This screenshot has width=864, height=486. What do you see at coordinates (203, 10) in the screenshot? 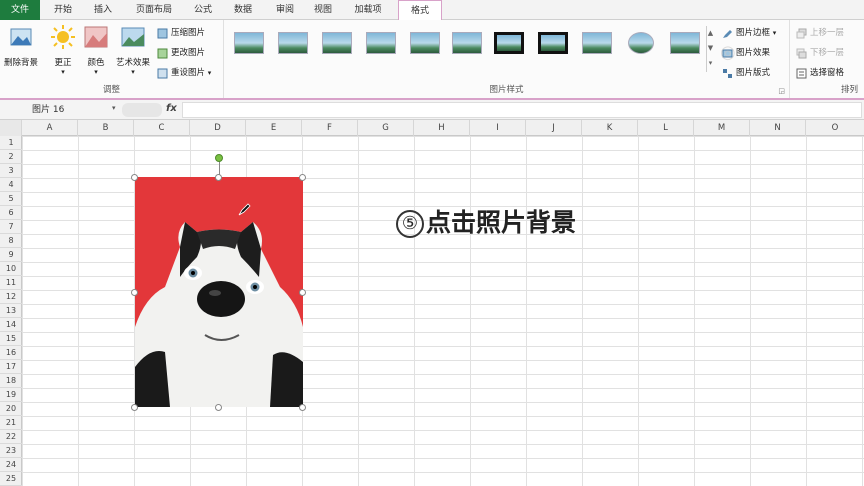
I see `tab-formulas: 公式` at bounding box center [203, 10].